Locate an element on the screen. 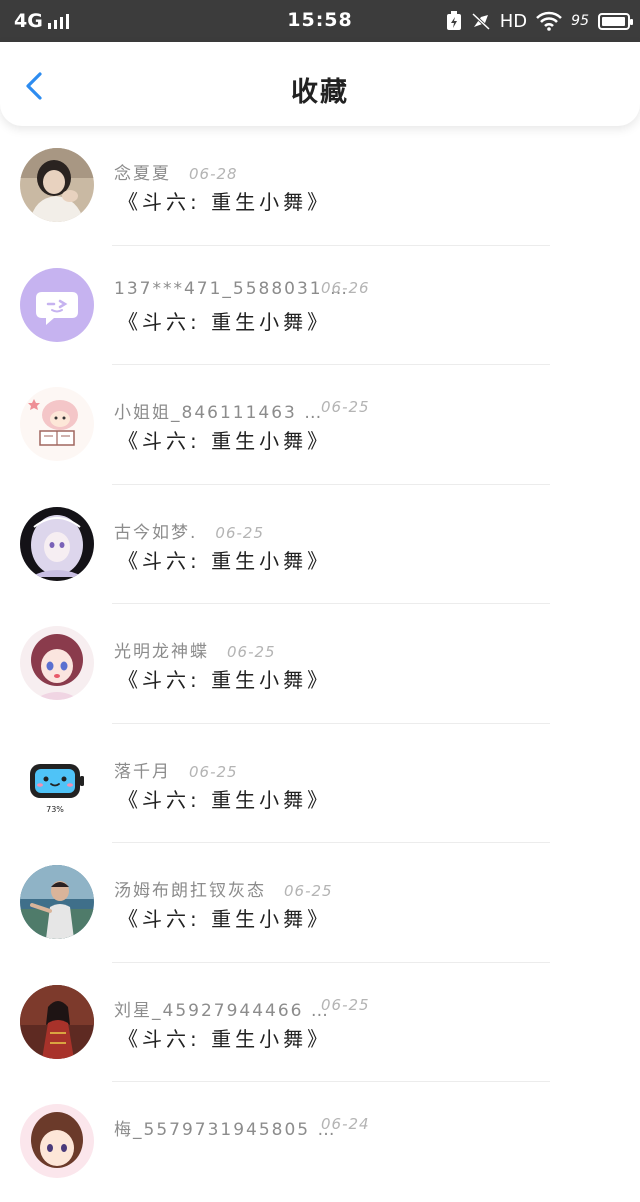 The width and height of the screenshot is (640, 1202). list-item: 光明龙神蝶 06-25 《斗六: 重生小舞》 is located at coordinates (320, 664).